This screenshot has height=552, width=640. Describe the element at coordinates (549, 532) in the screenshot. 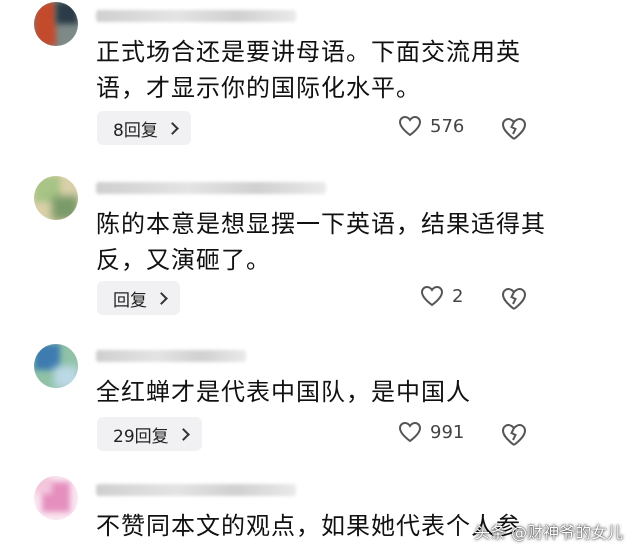

I see `watermark: 头条 @财神爷的女儿` at that location.